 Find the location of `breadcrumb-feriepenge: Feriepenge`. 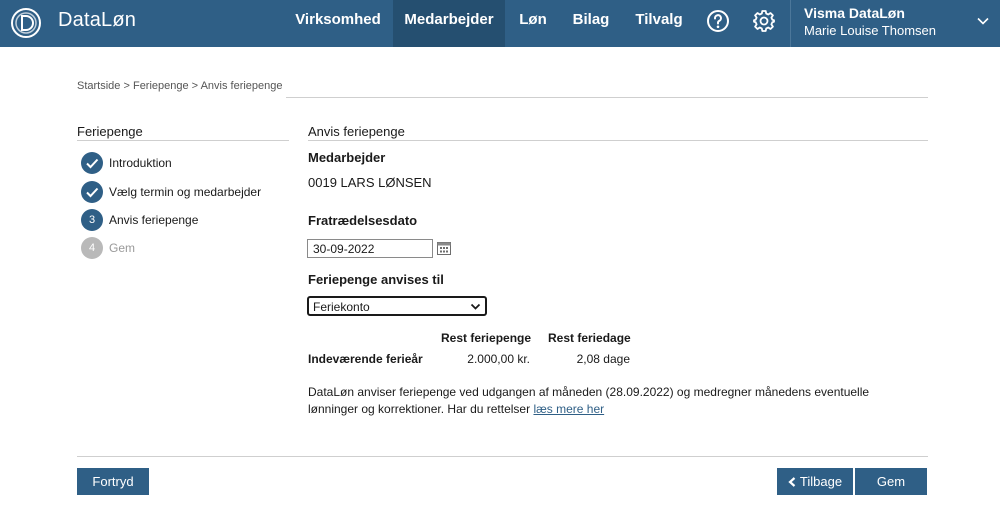

breadcrumb-feriepenge: Feriepenge is located at coordinates (161, 86).